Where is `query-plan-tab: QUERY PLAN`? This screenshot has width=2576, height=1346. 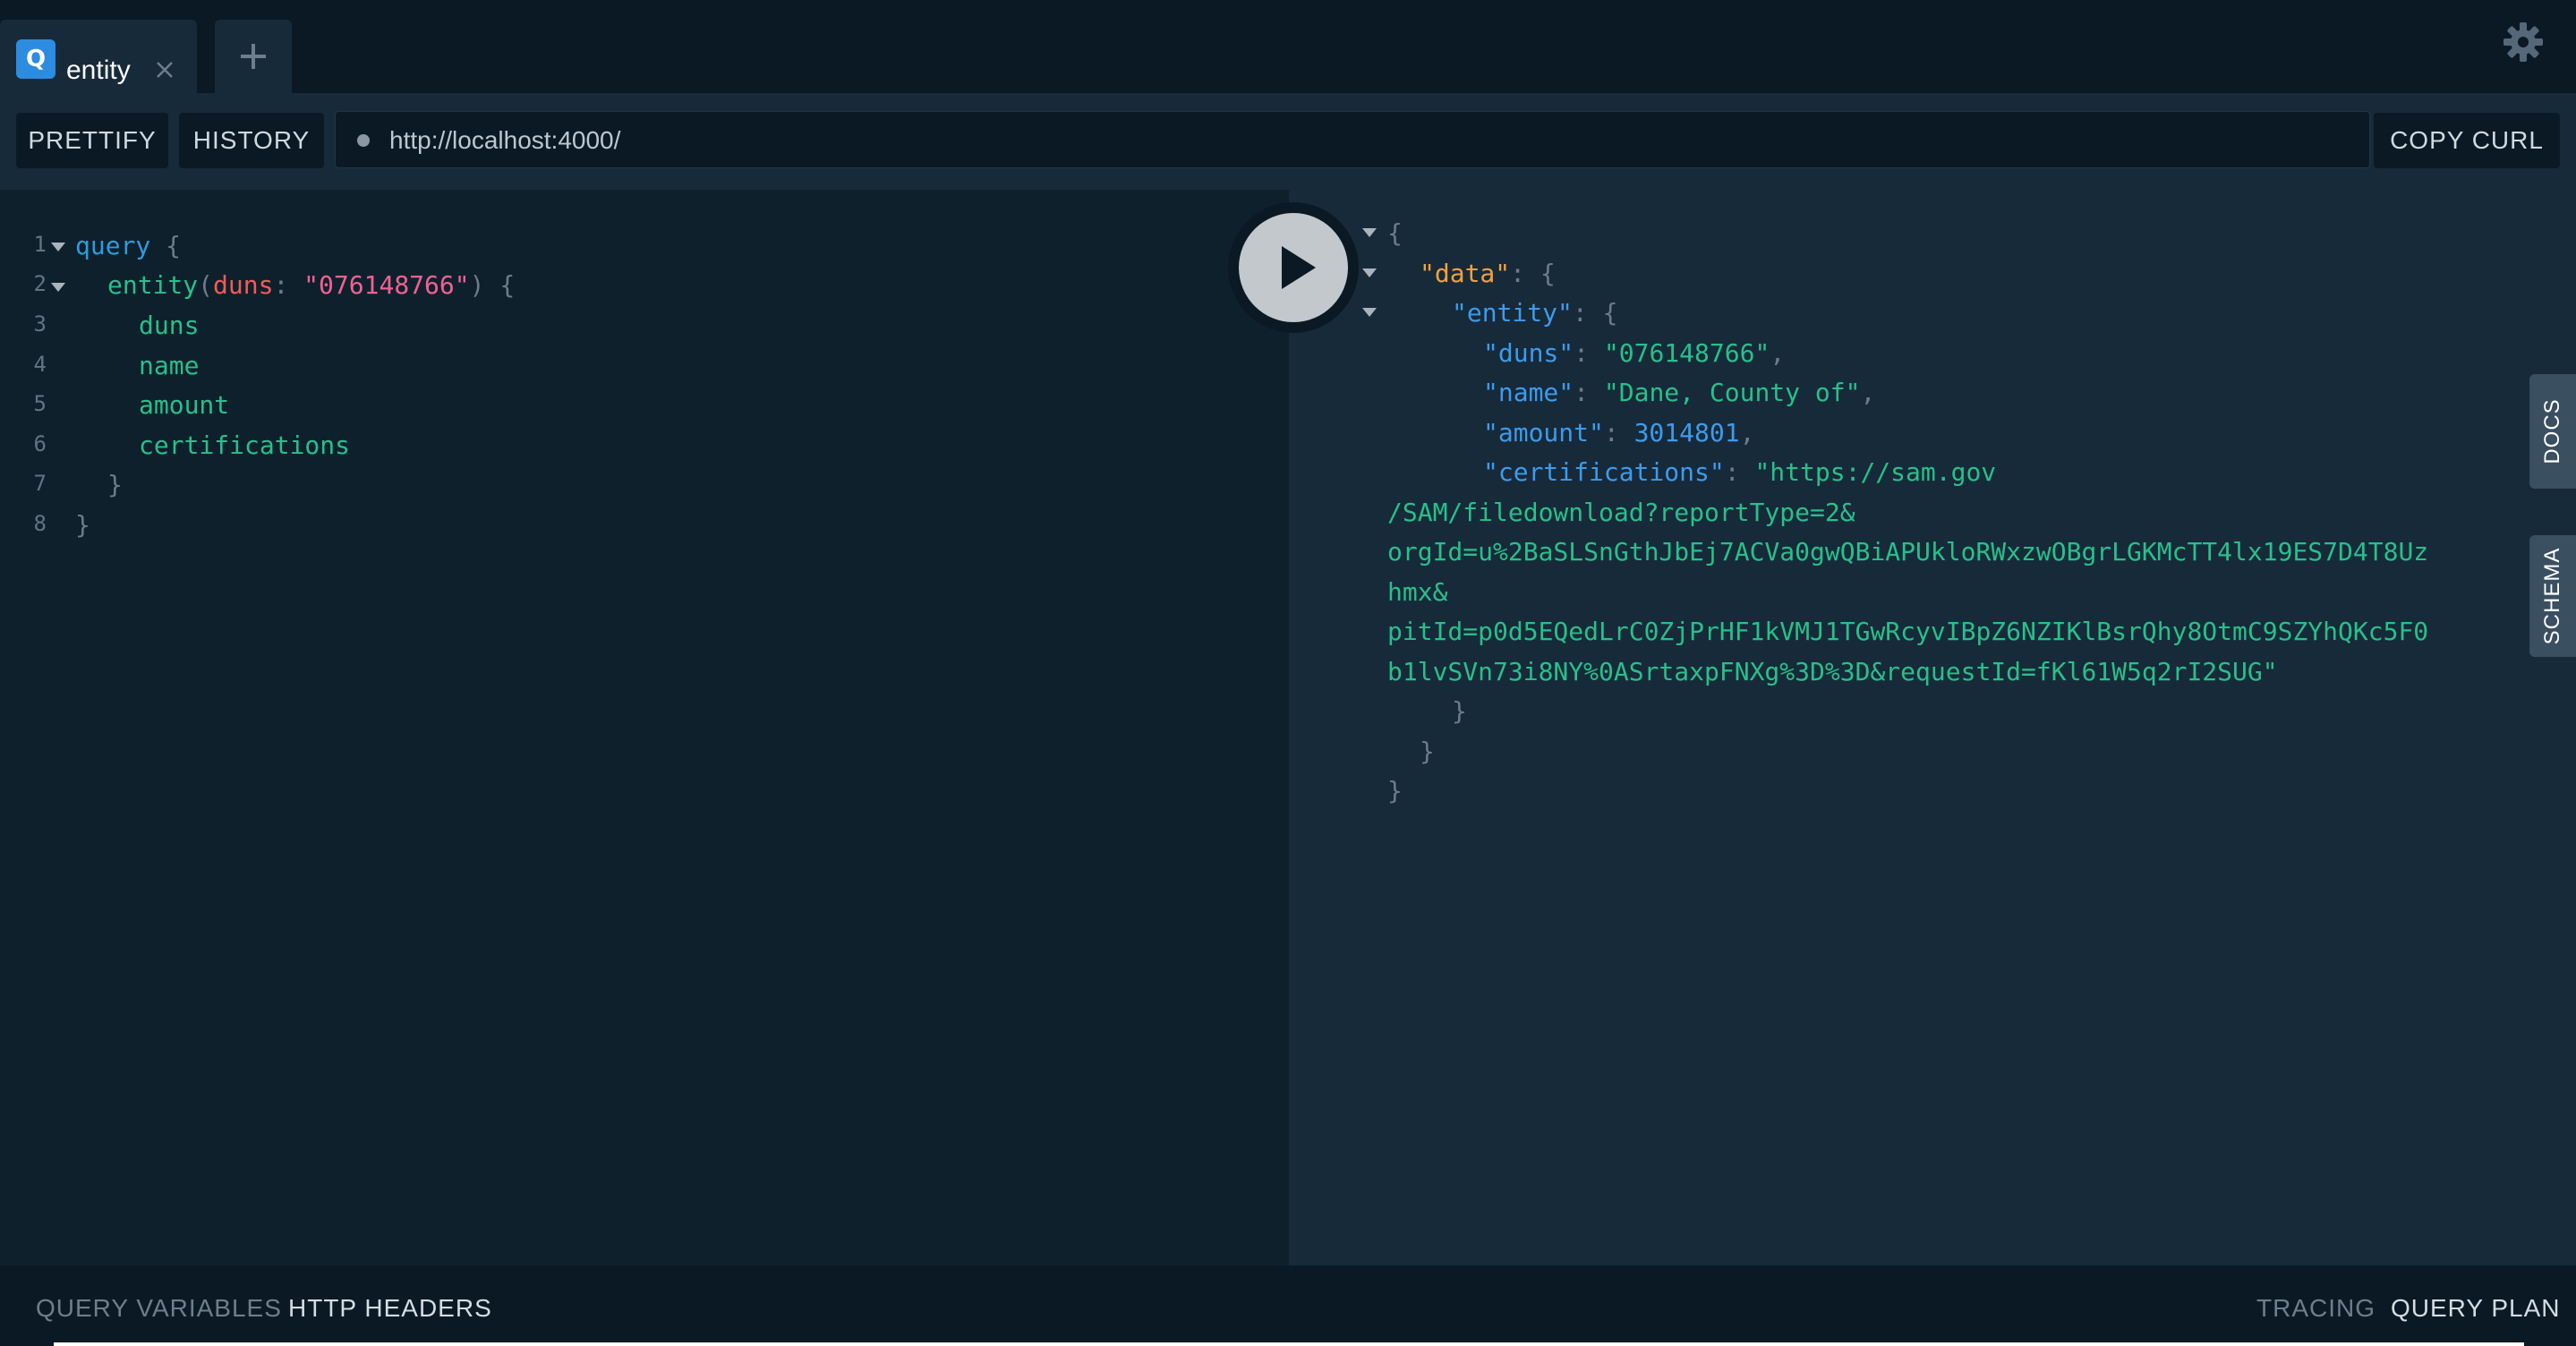
query-plan-tab: QUERY PLAN is located at coordinates (2475, 1308).